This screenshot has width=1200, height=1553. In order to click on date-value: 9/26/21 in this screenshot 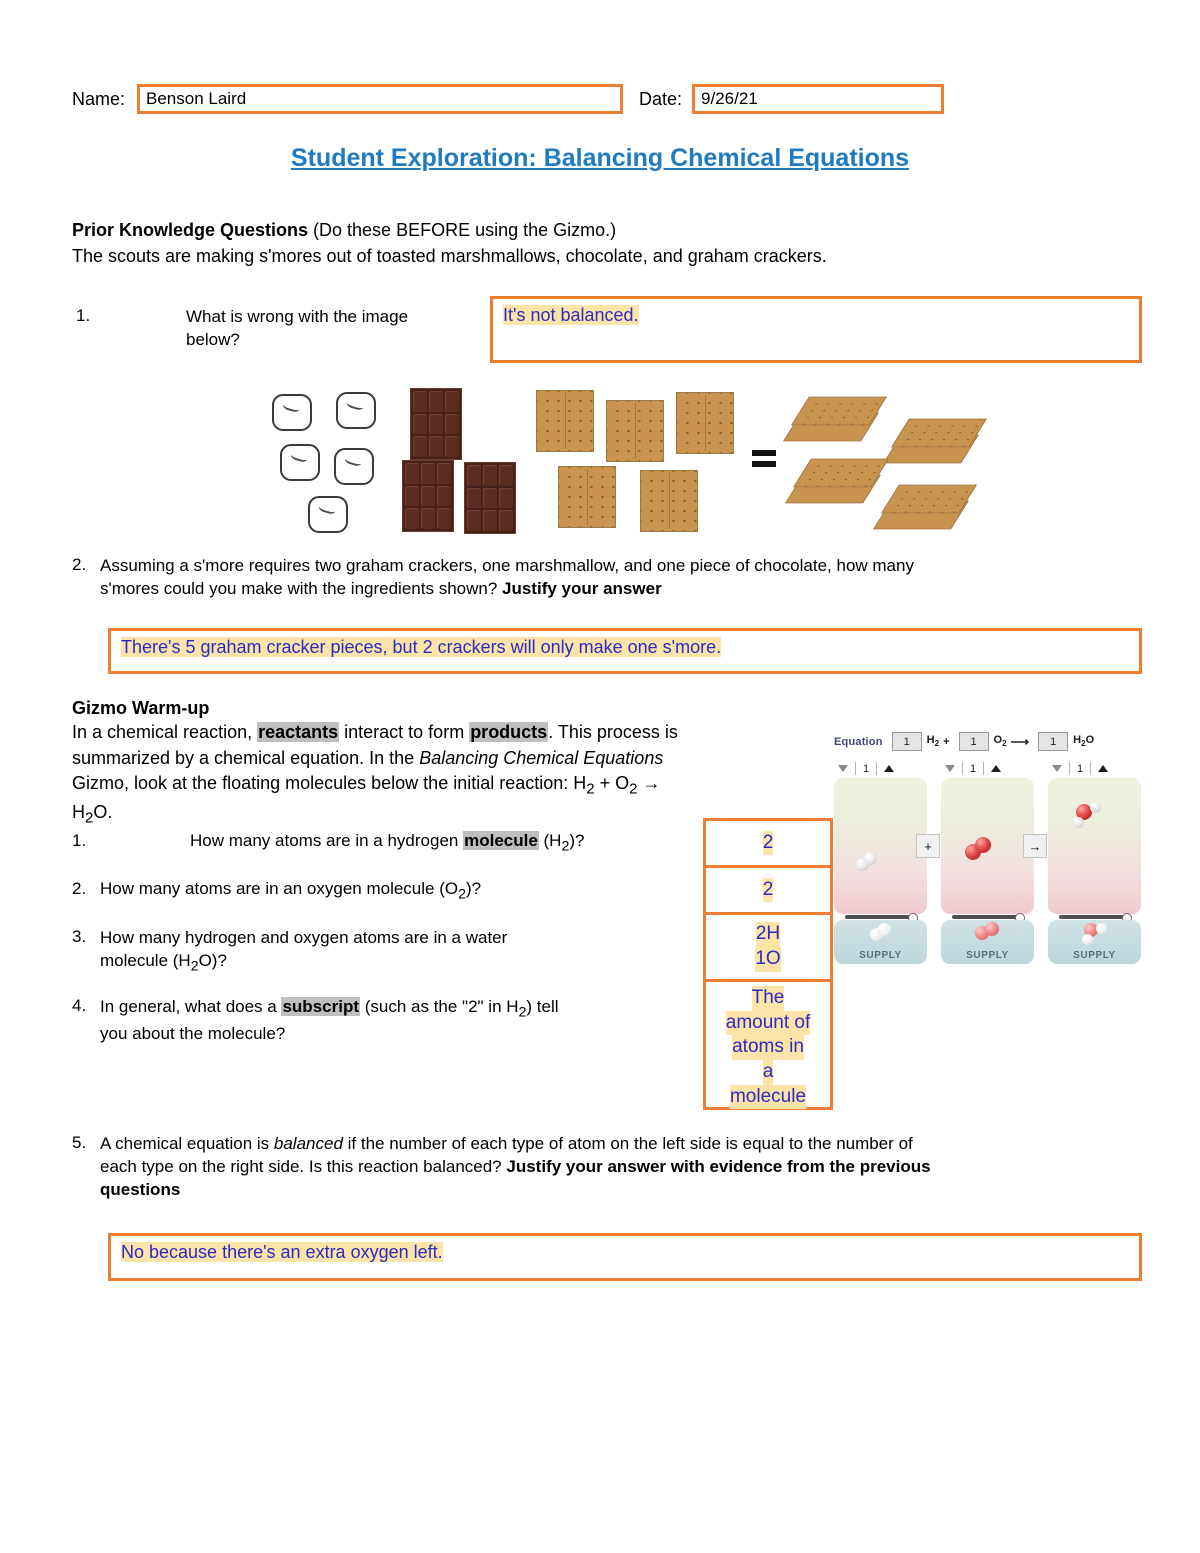, I will do `click(729, 98)`.